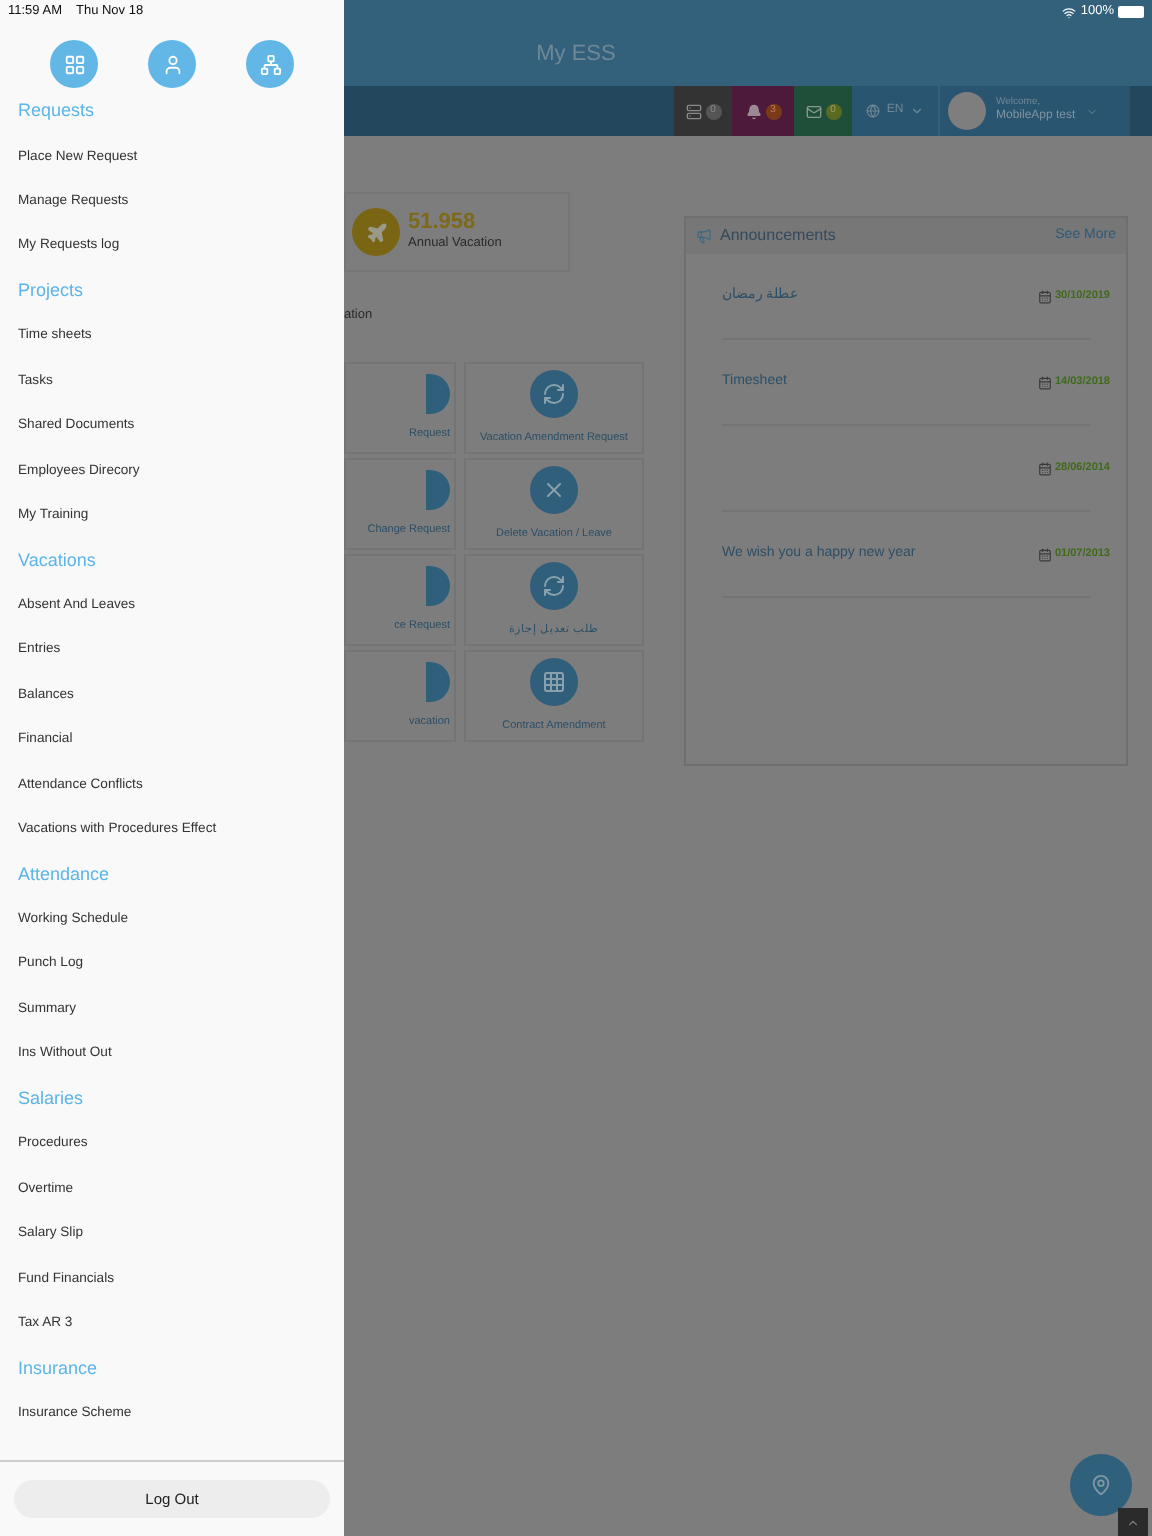 The width and height of the screenshot is (1152, 1536). What do you see at coordinates (1131, 12) in the screenshot?
I see `battery-icon` at bounding box center [1131, 12].